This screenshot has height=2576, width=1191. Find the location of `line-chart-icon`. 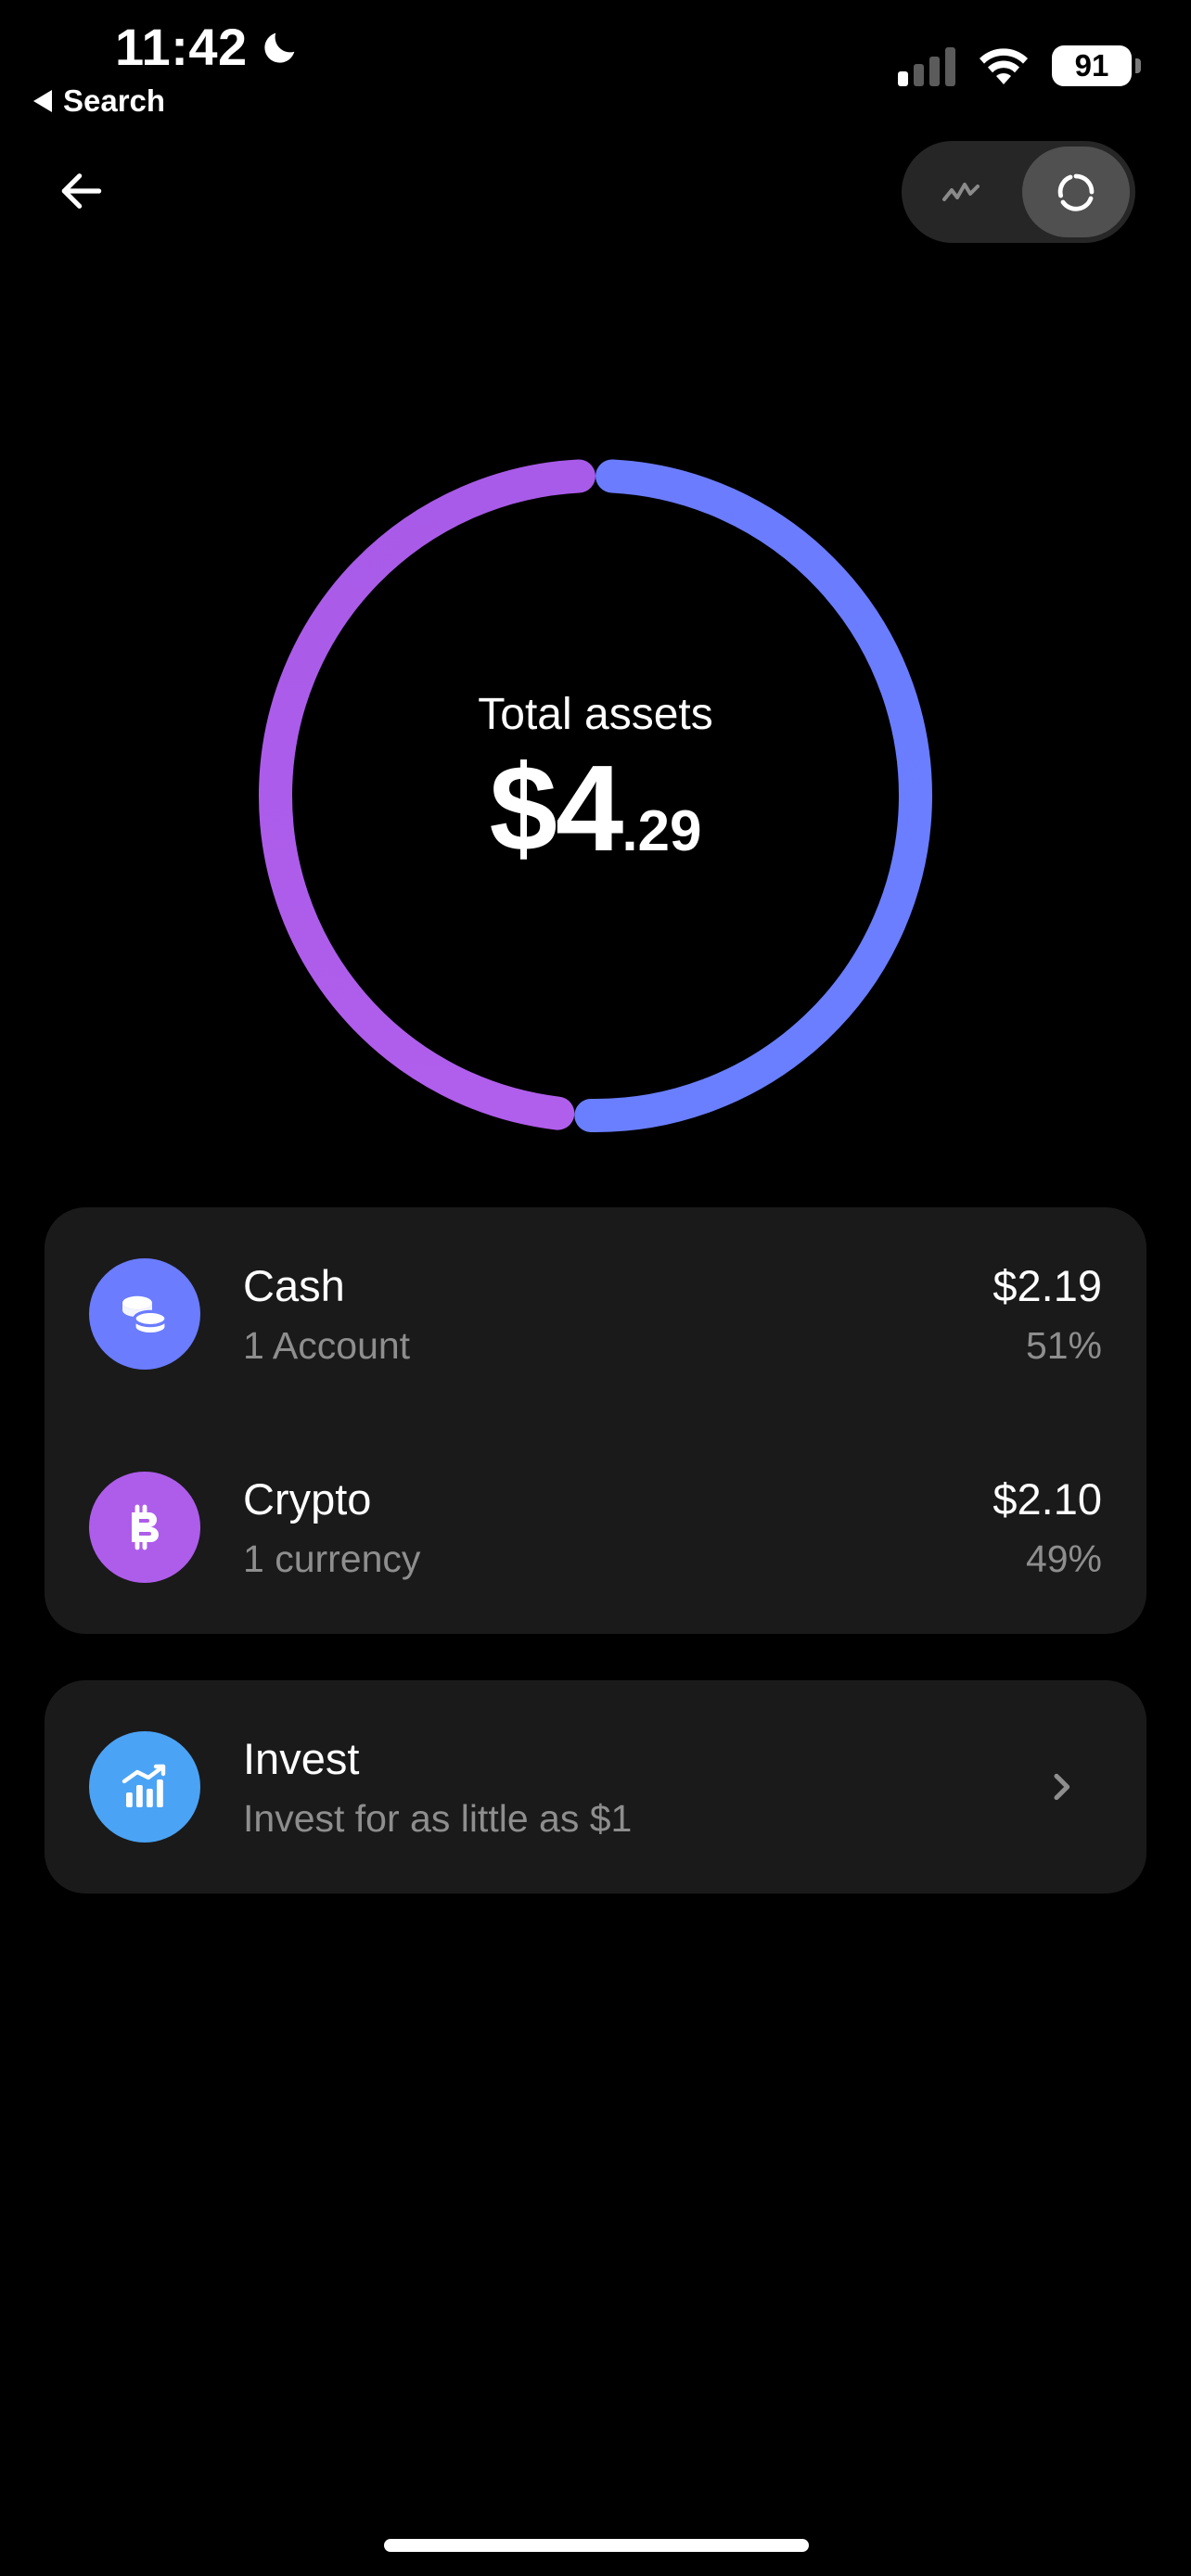

line-chart-icon is located at coordinates (961, 192).